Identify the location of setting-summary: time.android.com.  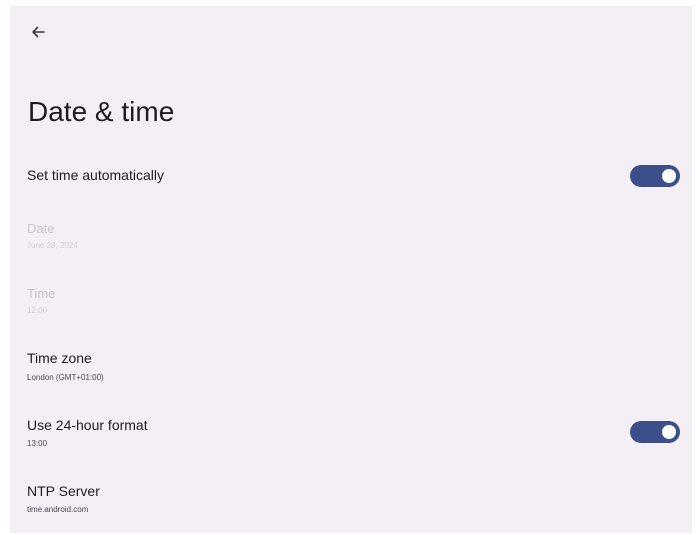
(58, 509).